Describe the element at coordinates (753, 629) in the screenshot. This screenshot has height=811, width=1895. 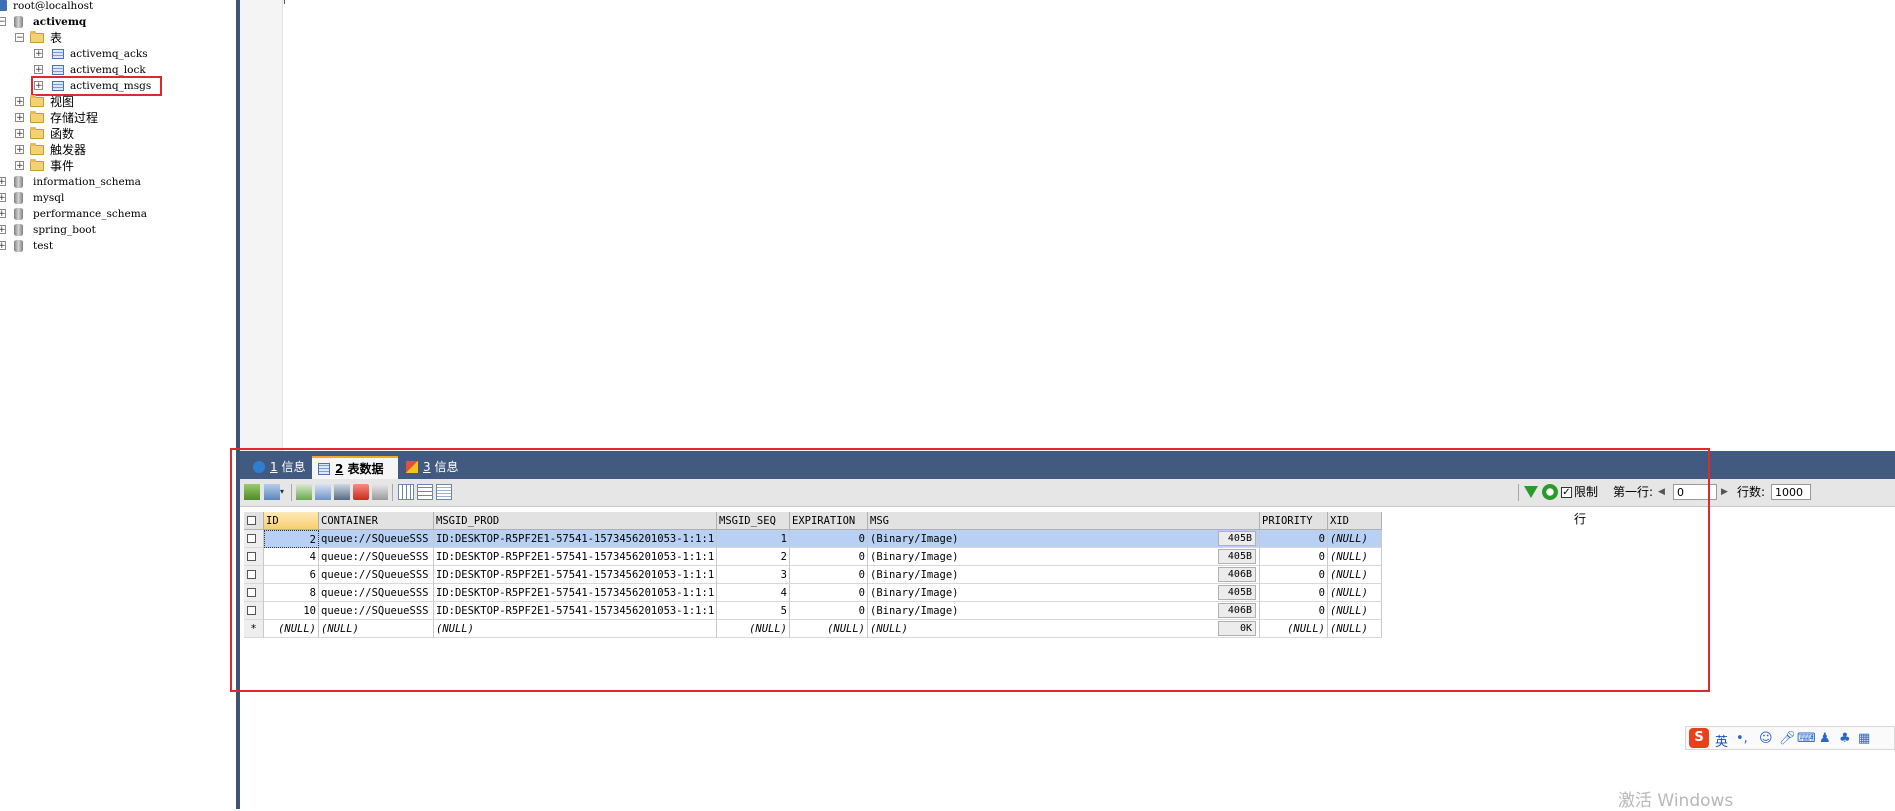
I see `new-row-cell-msgid_seq: (NULL)` at that location.